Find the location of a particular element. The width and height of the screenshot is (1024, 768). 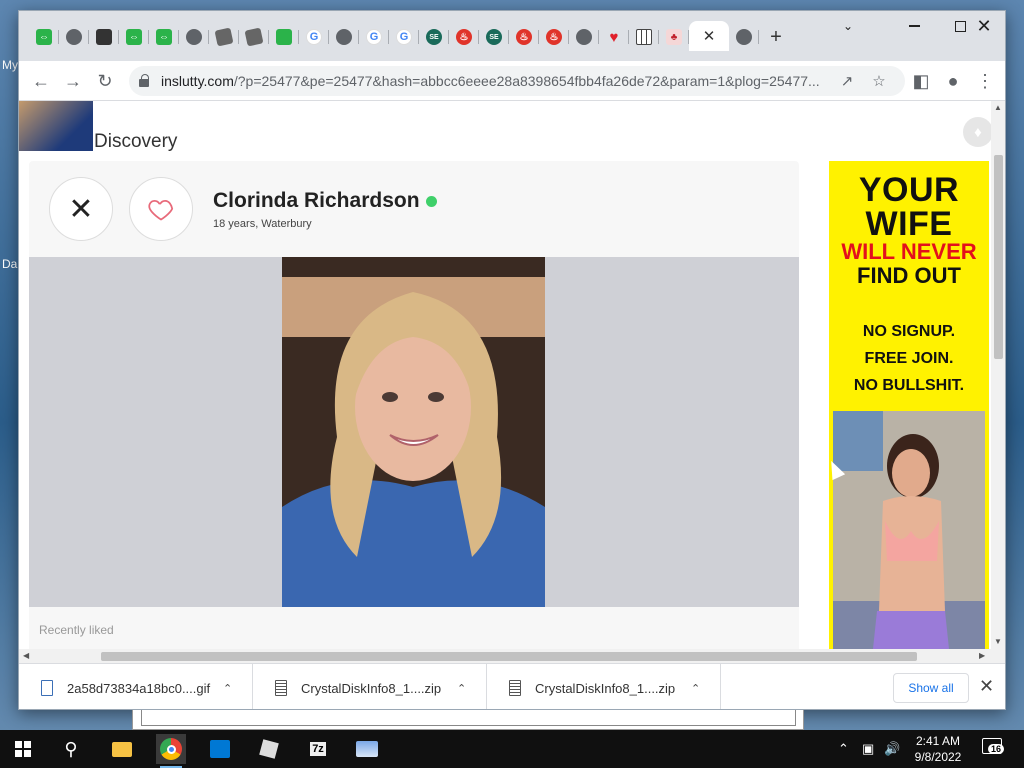

taskbar-roblox is located at coordinates (269, 749).